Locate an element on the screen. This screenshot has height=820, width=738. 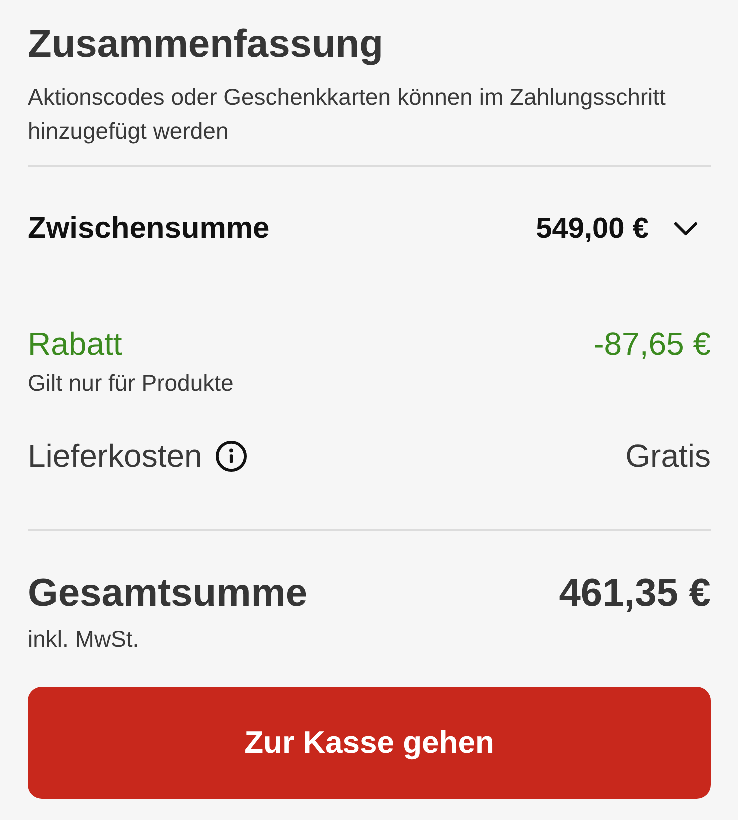
line-note: Gilt nur für Produkte is located at coordinates (131, 383).